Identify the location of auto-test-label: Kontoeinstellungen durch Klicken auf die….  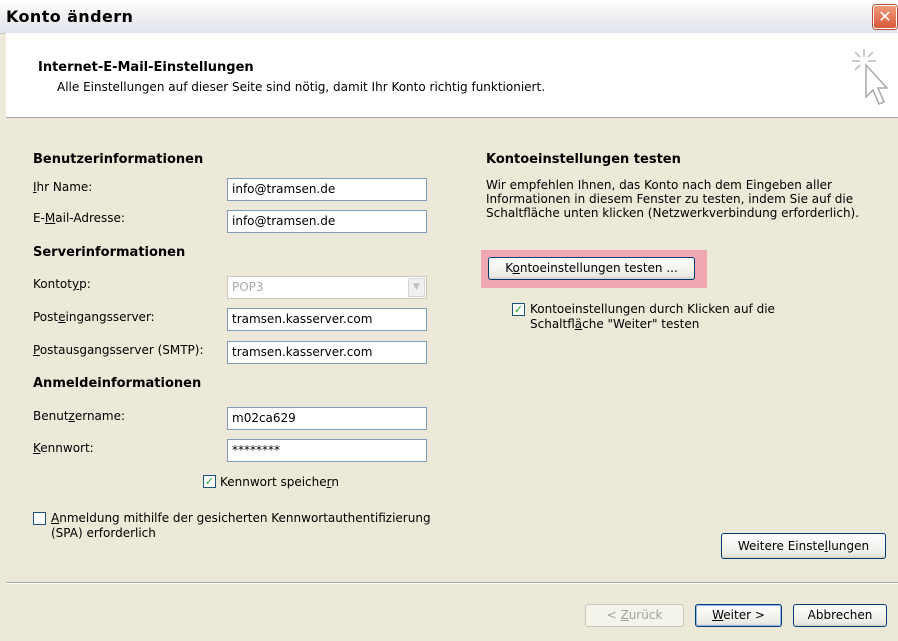
(652, 317).